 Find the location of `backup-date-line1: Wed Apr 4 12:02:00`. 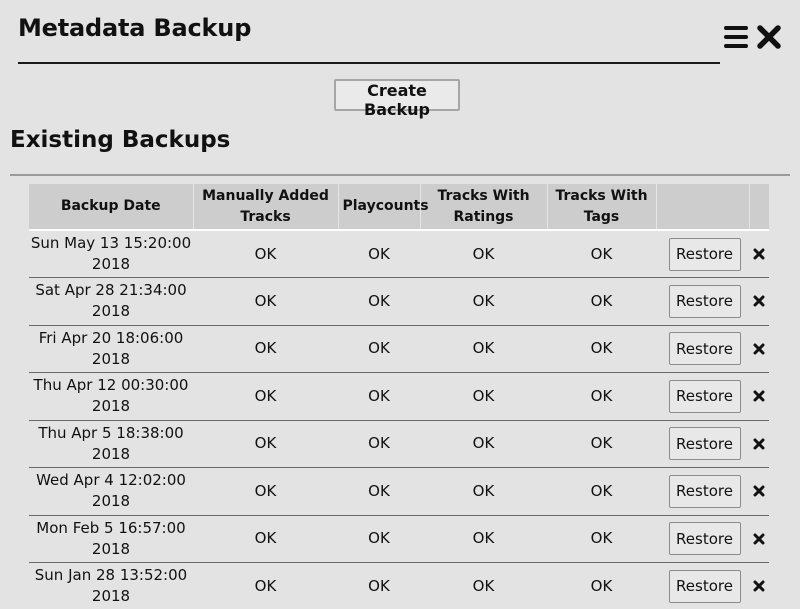

backup-date-line1: Wed Apr 4 12:02:00 is located at coordinates (111, 480).